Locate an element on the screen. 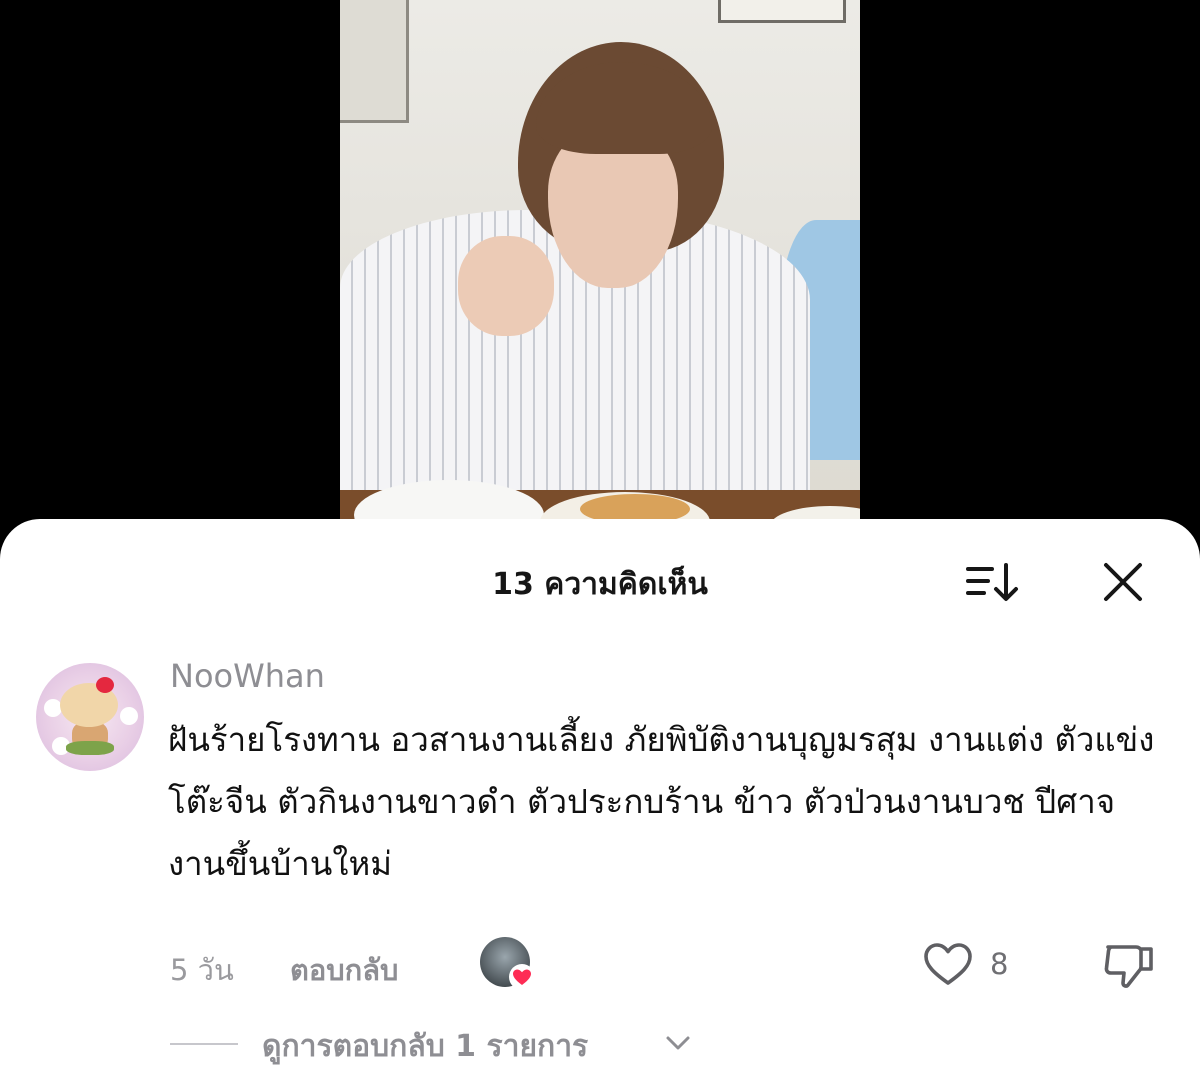  comment-username: NooWhan is located at coordinates (247, 676).